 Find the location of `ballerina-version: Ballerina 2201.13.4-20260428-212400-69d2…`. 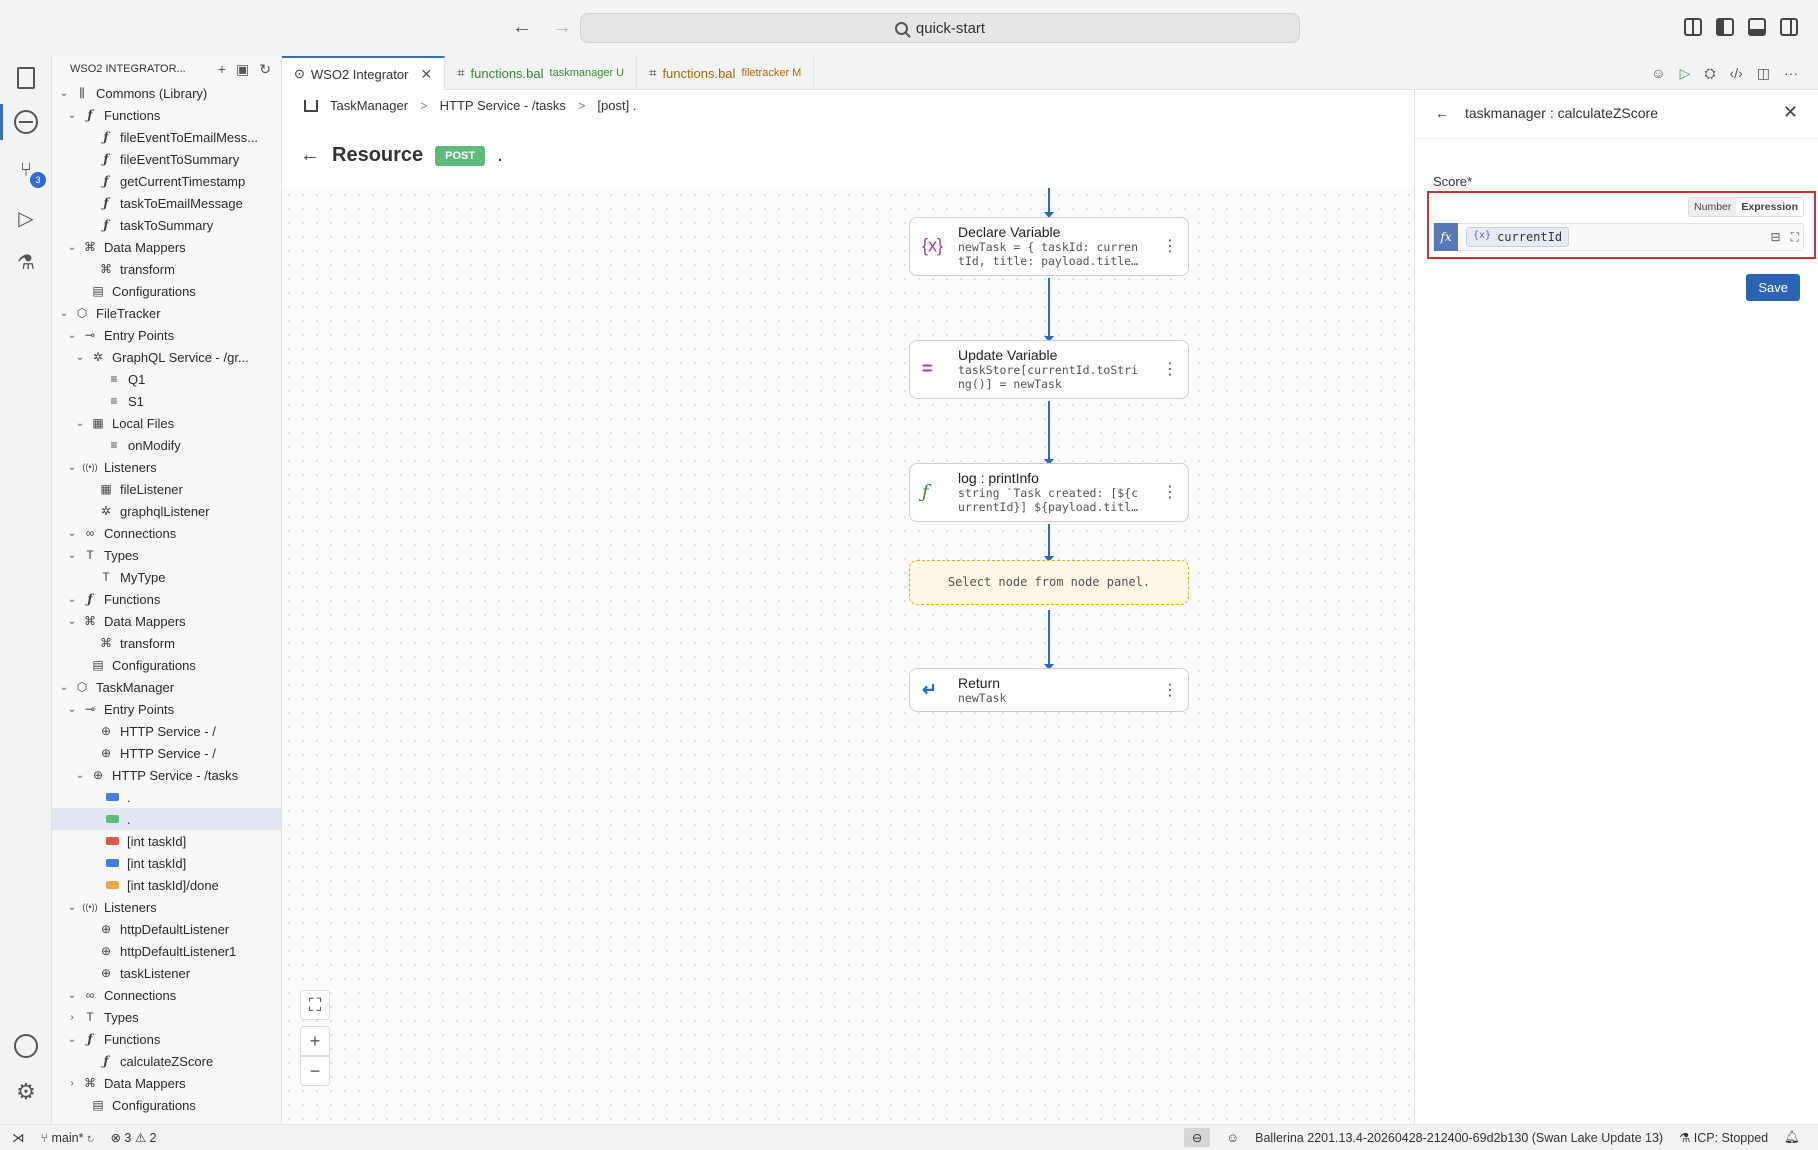

ballerina-version: Ballerina 2201.13.4-20260428-212400-69d2… is located at coordinates (1459, 1138).